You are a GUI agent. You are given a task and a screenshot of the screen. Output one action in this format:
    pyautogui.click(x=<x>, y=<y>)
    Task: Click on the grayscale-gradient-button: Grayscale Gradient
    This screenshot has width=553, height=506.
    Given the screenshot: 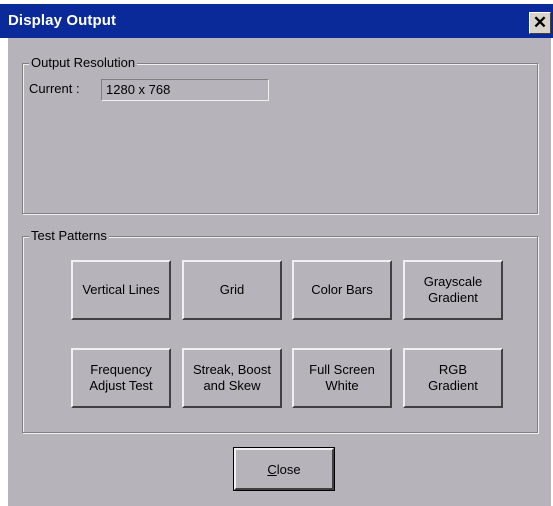 What is the action you would take?
    pyautogui.click(x=453, y=290)
    